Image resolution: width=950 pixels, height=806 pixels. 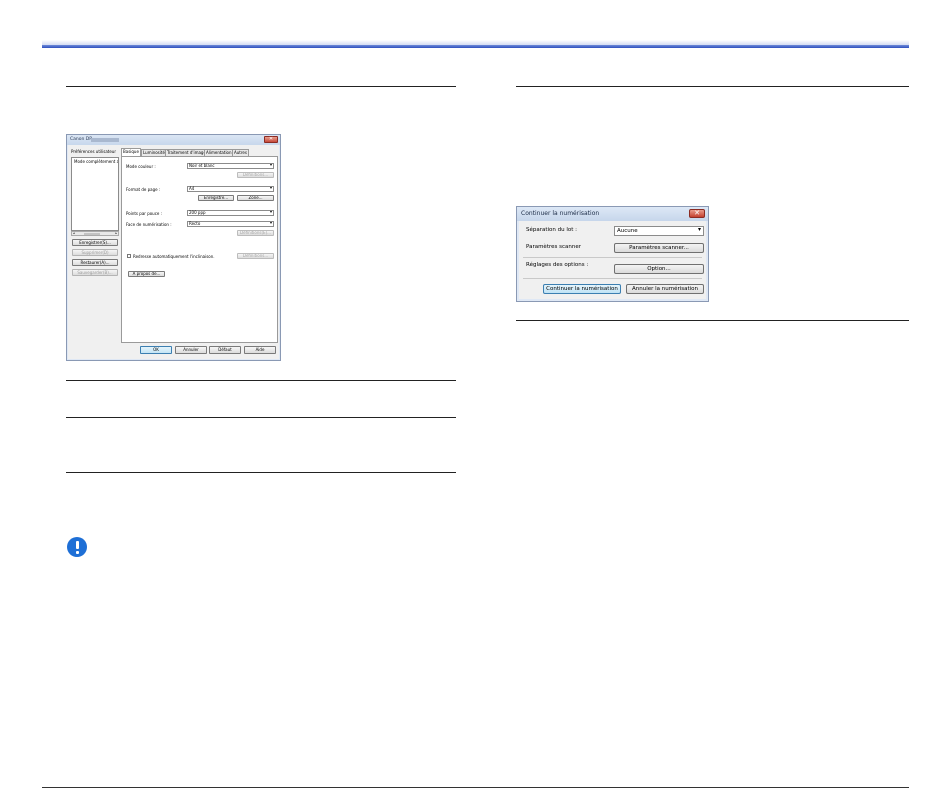 I want to click on tab-luminosite: Luminosité, so click(x=154, y=152).